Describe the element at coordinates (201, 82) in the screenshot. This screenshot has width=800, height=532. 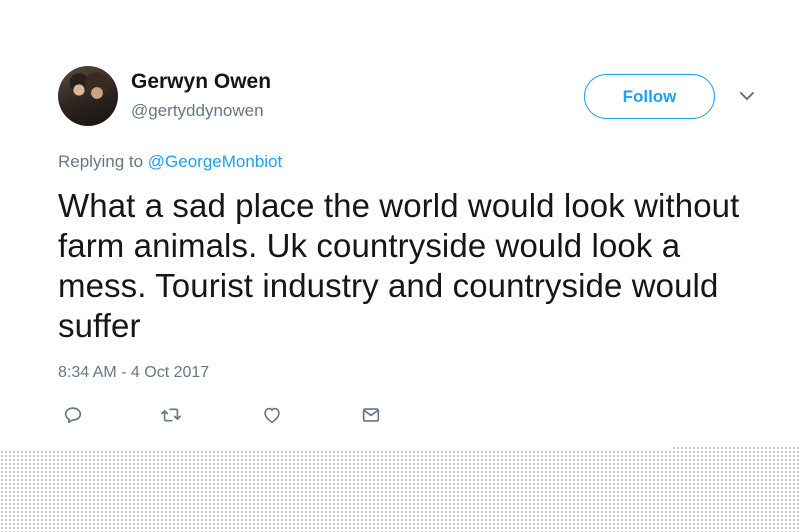
I see `author-display-name: Gerwyn Owen` at that location.